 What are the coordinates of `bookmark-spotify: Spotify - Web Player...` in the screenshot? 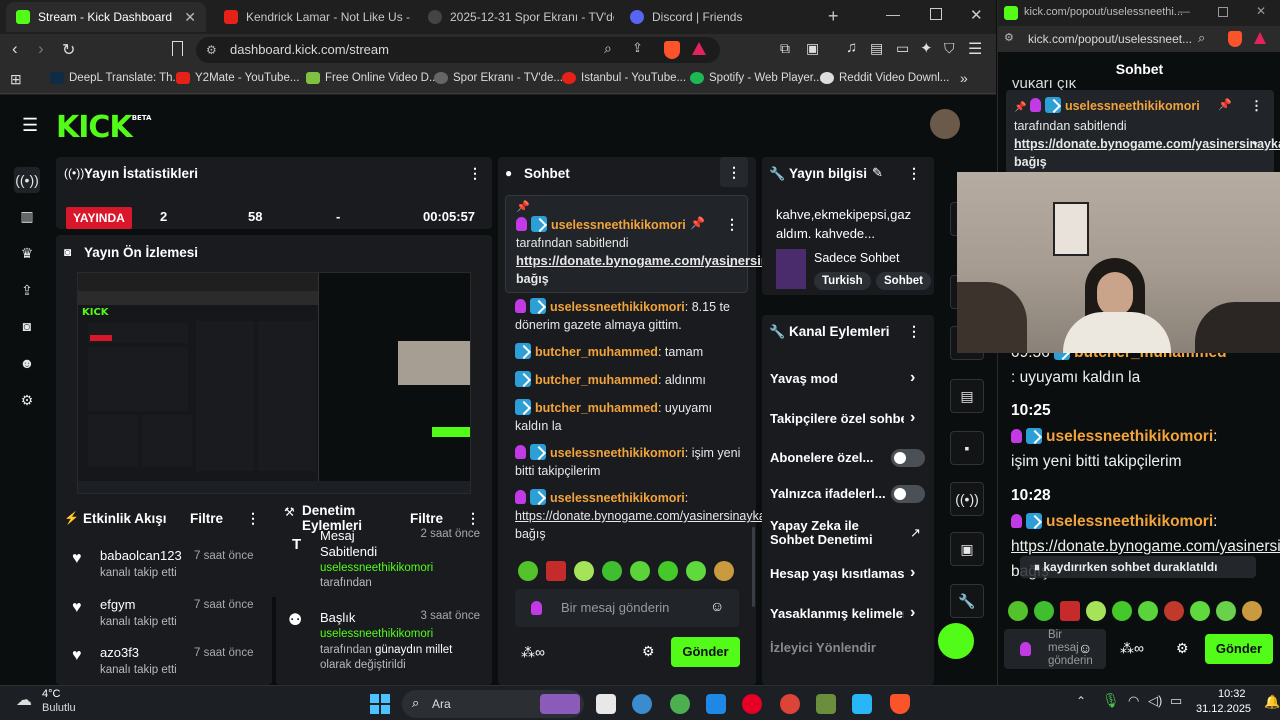 It's located at (756, 78).